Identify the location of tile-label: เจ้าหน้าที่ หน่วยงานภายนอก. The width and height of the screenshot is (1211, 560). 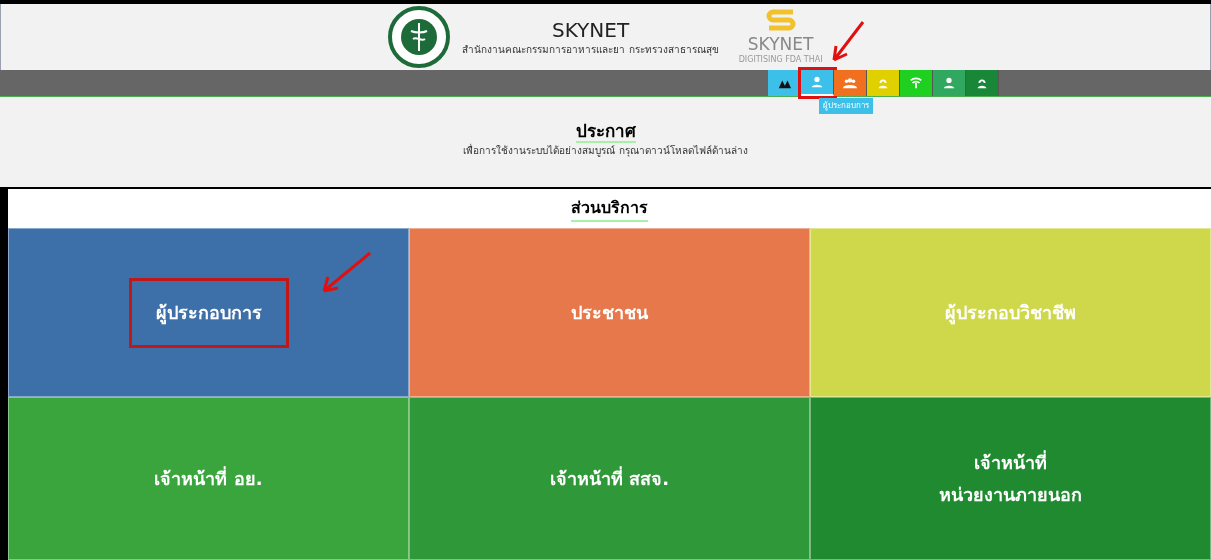
(1010, 478).